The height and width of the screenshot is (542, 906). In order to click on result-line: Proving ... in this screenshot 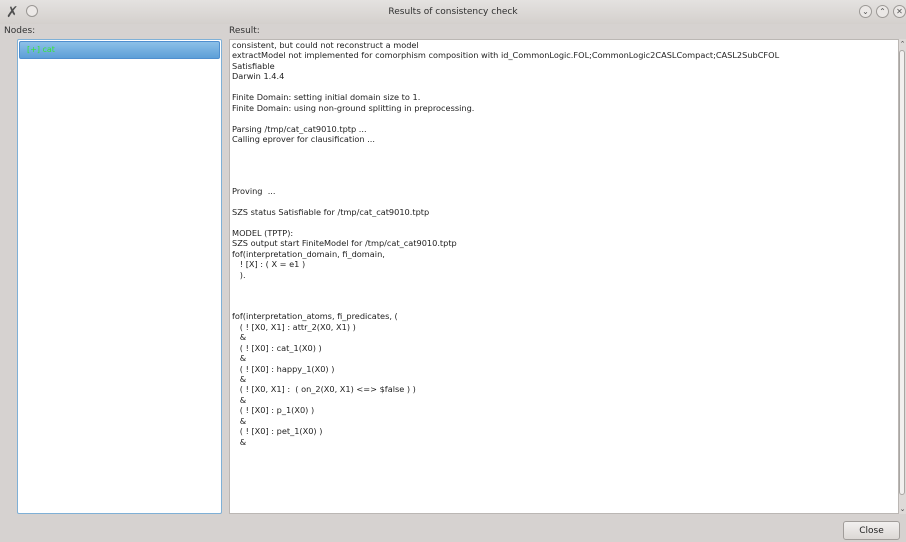, I will do `click(254, 191)`.